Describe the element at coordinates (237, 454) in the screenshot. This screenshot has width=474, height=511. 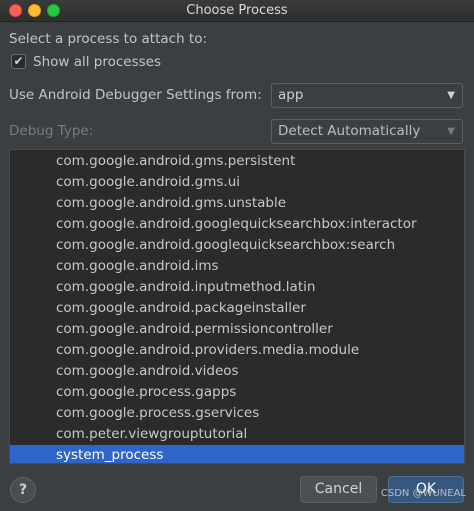
I see `process-list-item: system_process` at that location.